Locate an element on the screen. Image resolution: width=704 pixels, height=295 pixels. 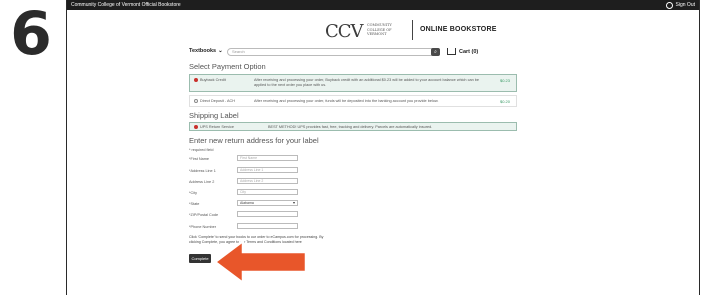
zip-field is located at coordinates (267, 214).